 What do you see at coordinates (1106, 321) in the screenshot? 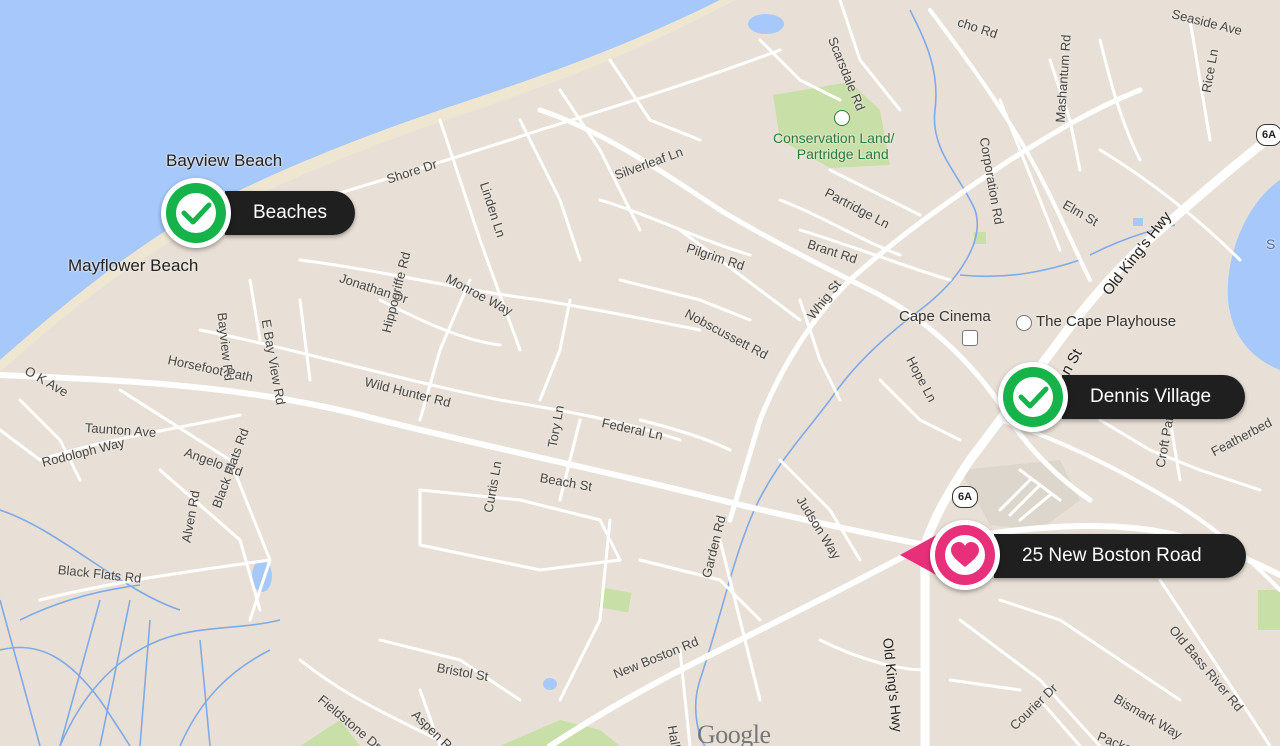
I see `cape-playhouse-label: The Cape Playhouse` at bounding box center [1106, 321].